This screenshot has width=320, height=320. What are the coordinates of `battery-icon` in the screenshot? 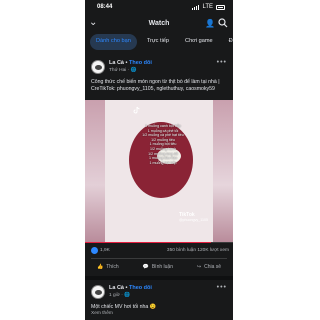 It's located at (220, 7).